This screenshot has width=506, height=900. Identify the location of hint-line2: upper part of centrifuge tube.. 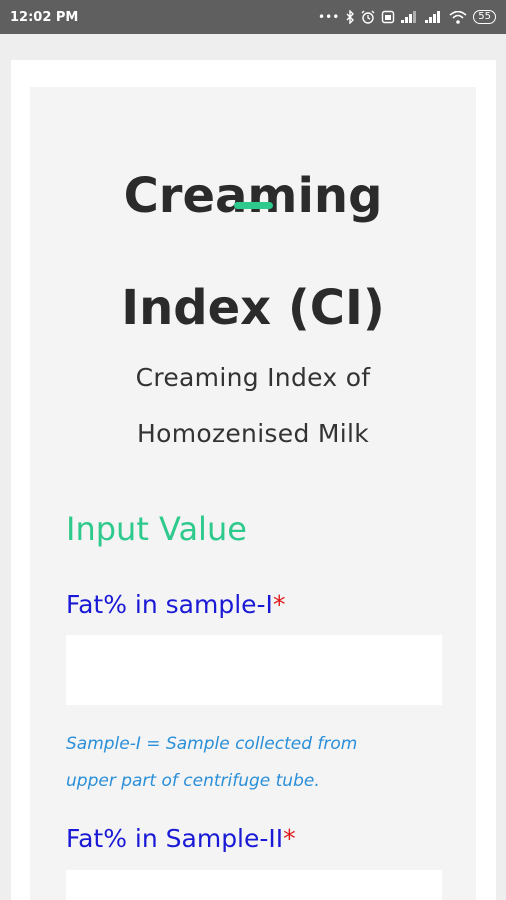
(193, 781).